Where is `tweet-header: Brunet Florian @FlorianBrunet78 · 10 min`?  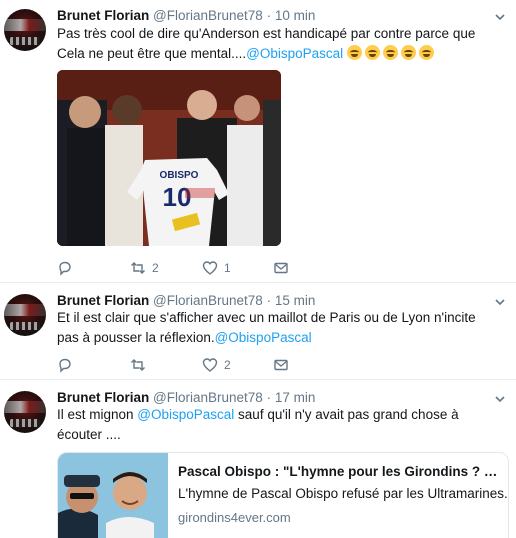 tweet-header: Brunet Florian @FlorianBrunet78 · 10 min is located at coordinates (186, 15).